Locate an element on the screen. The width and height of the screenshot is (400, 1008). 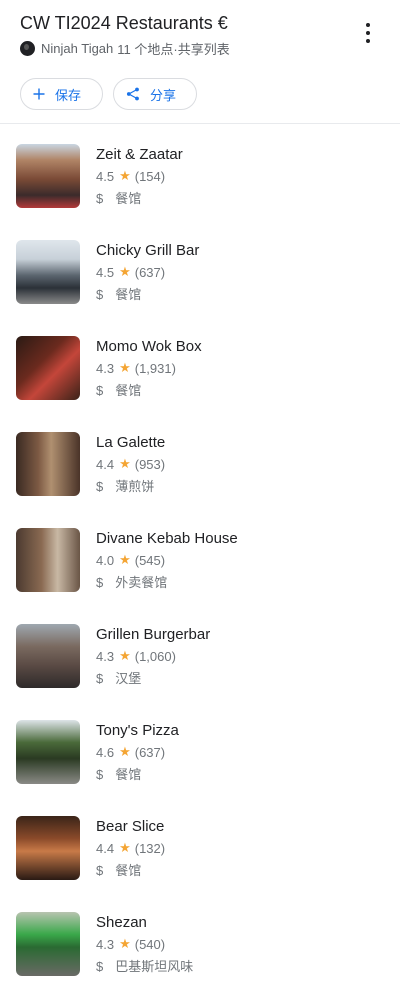
place-name: Momo Wok Box is located at coordinates (149, 346).